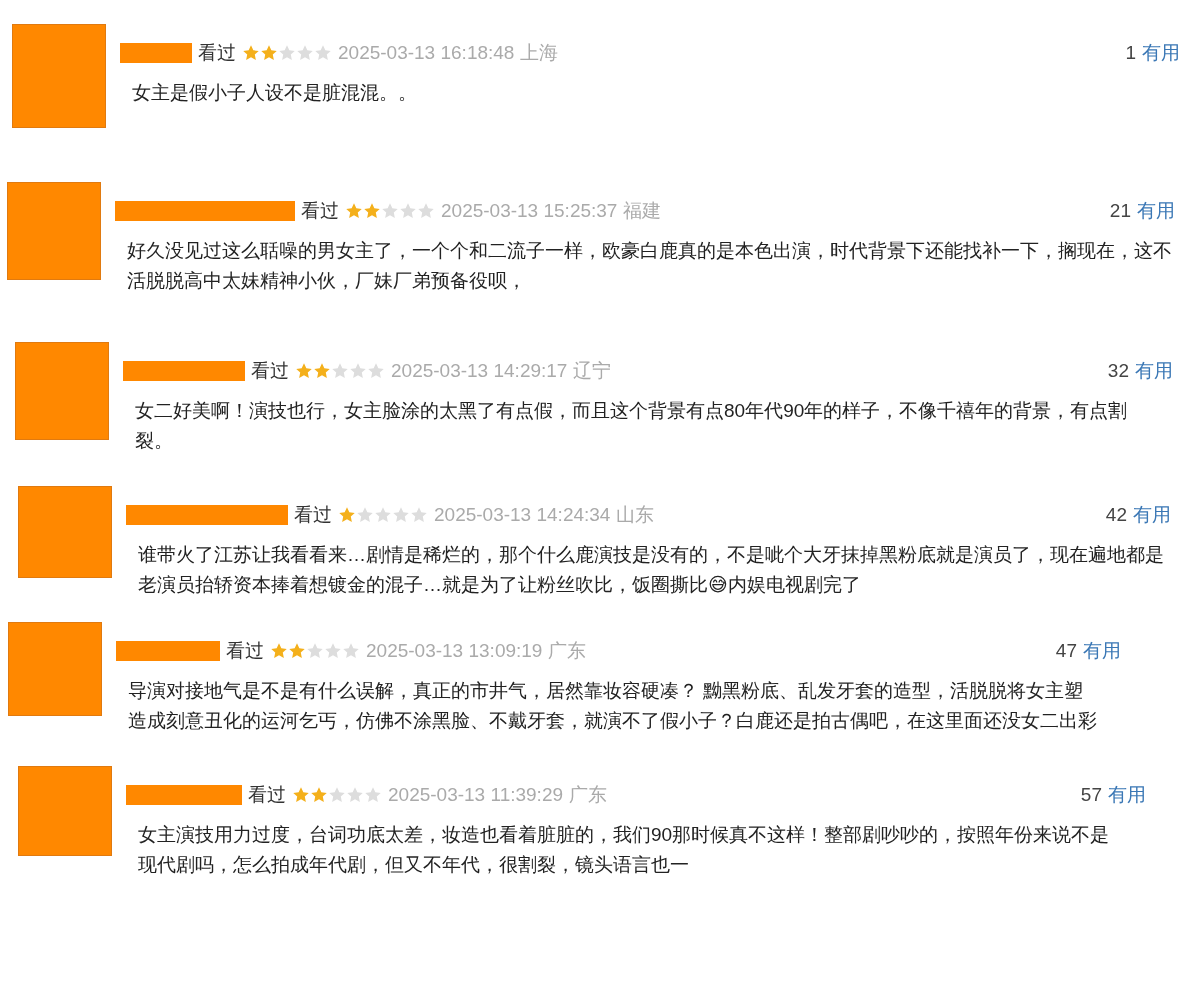  What do you see at coordinates (635, 515) in the screenshot?
I see `review-location: 山东` at bounding box center [635, 515].